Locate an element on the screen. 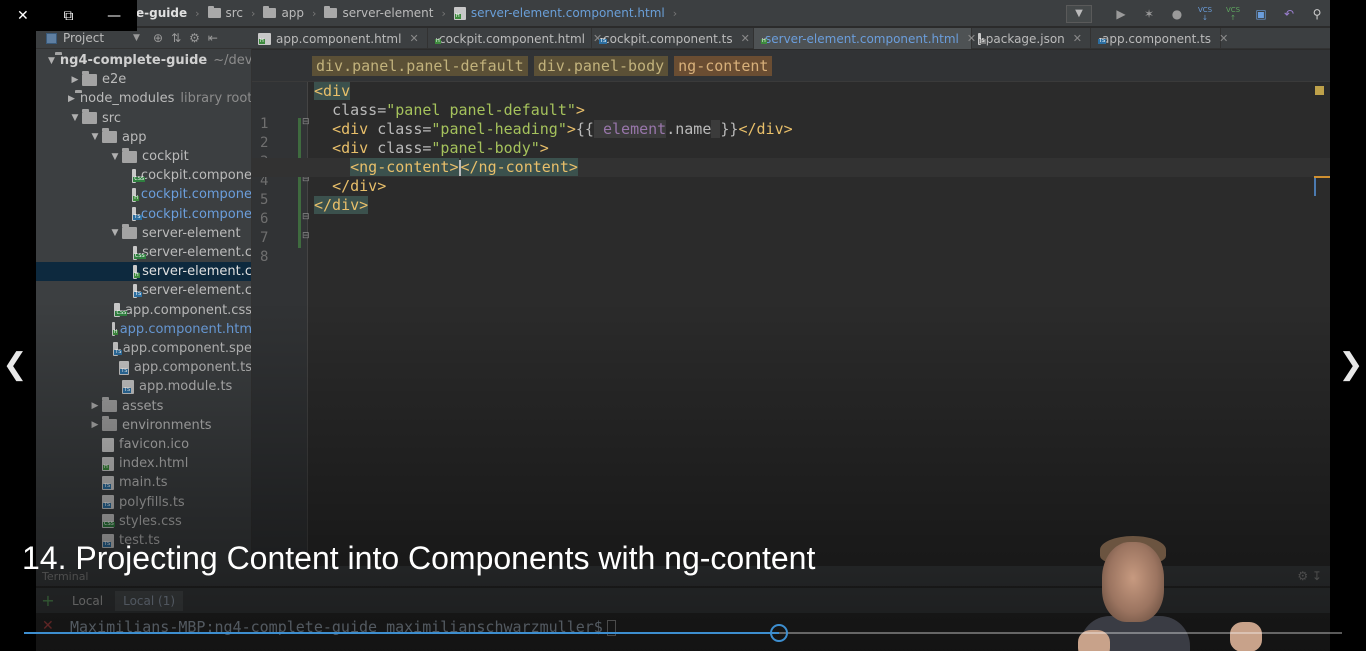  editor-tab: JS package.json ✕ is located at coordinates (1031, 38).